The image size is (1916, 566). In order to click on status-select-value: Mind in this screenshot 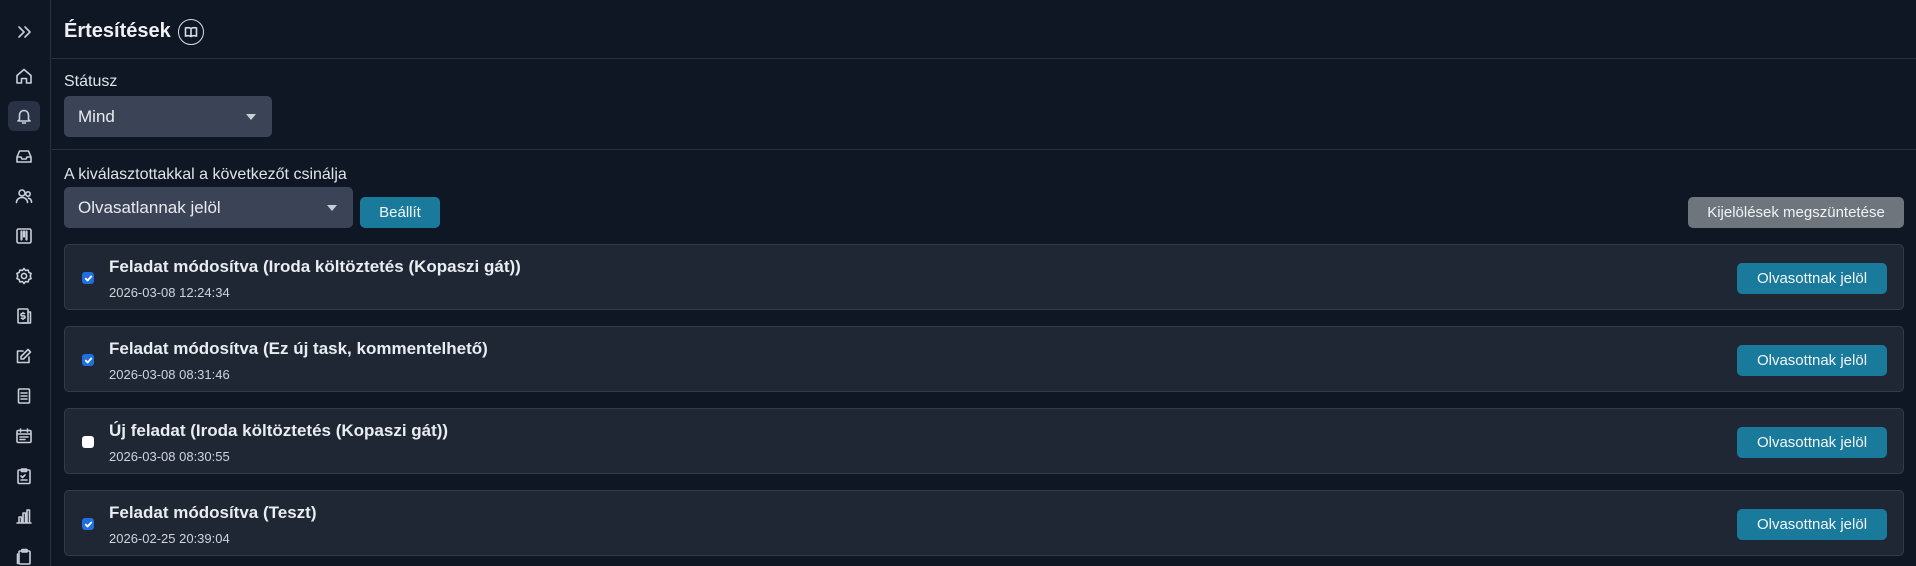, I will do `click(96, 116)`.